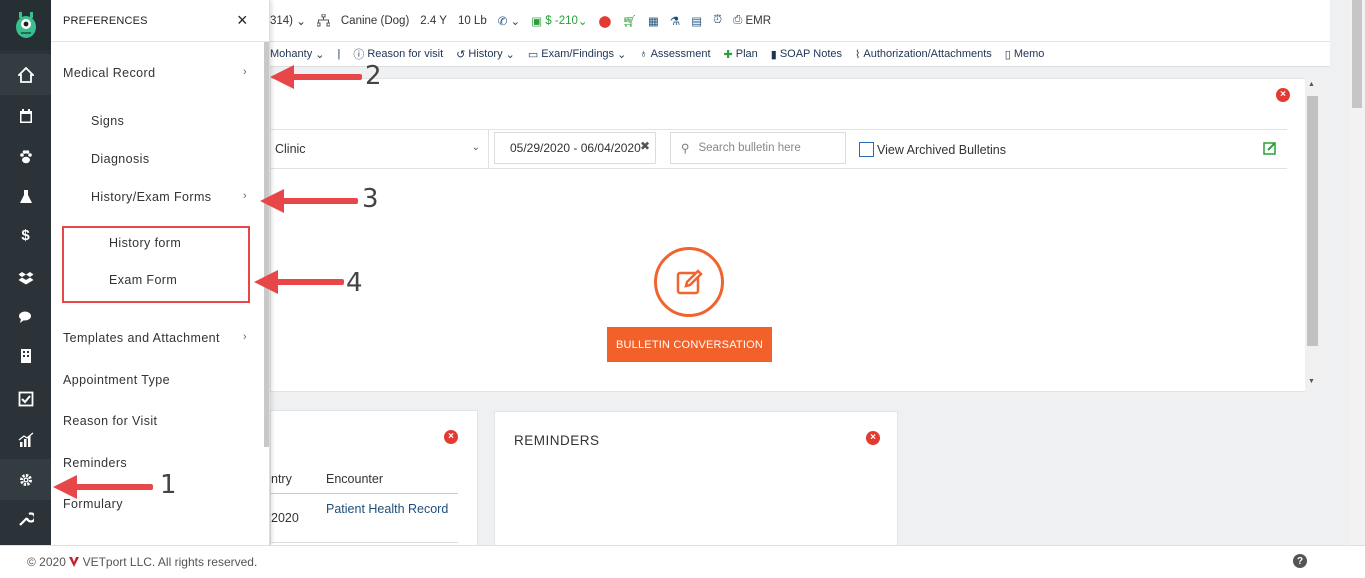 This screenshot has width=1365, height=578. Describe the element at coordinates (373, 76) in the screenshot. I see `annotation-number-2: 2` at that location.